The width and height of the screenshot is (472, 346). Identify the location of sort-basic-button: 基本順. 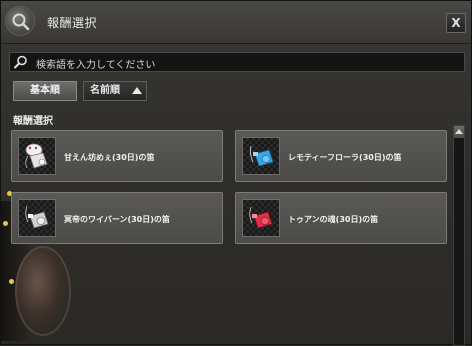
(45, 91).